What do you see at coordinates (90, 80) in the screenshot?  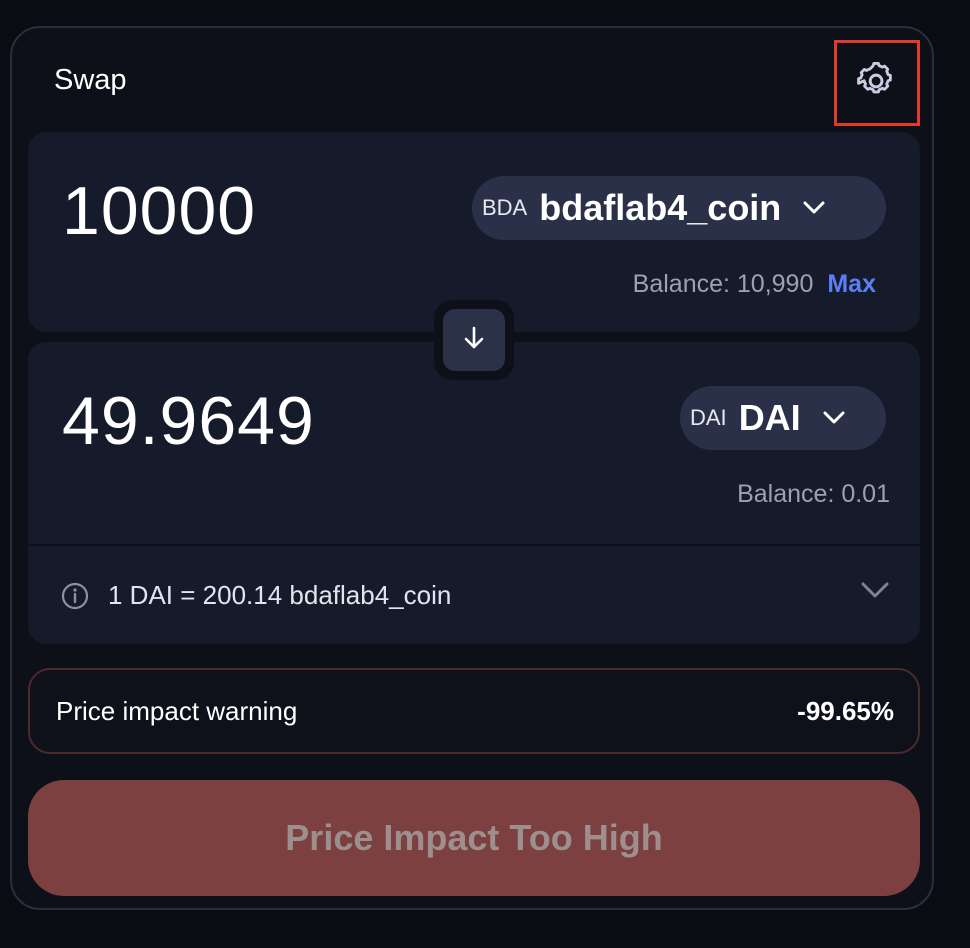 I see `swap-title: Swap` at bounding box center [90, 80].